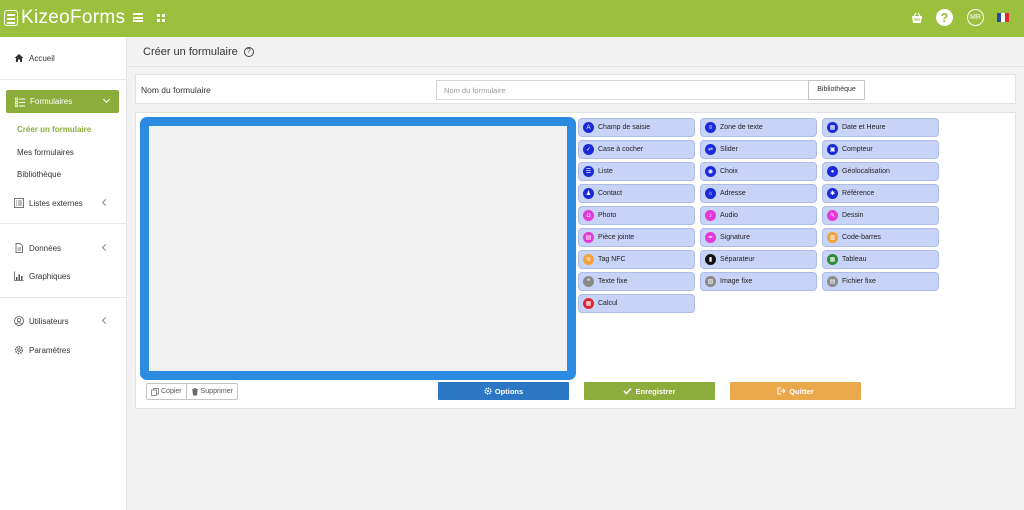 Image resolution: width=1024 pixels, height=510 pixels. What do you see at coordinates (857, 149) in the screenshot?
I see `component-label: Compteur` at bounding box center [857, 149].